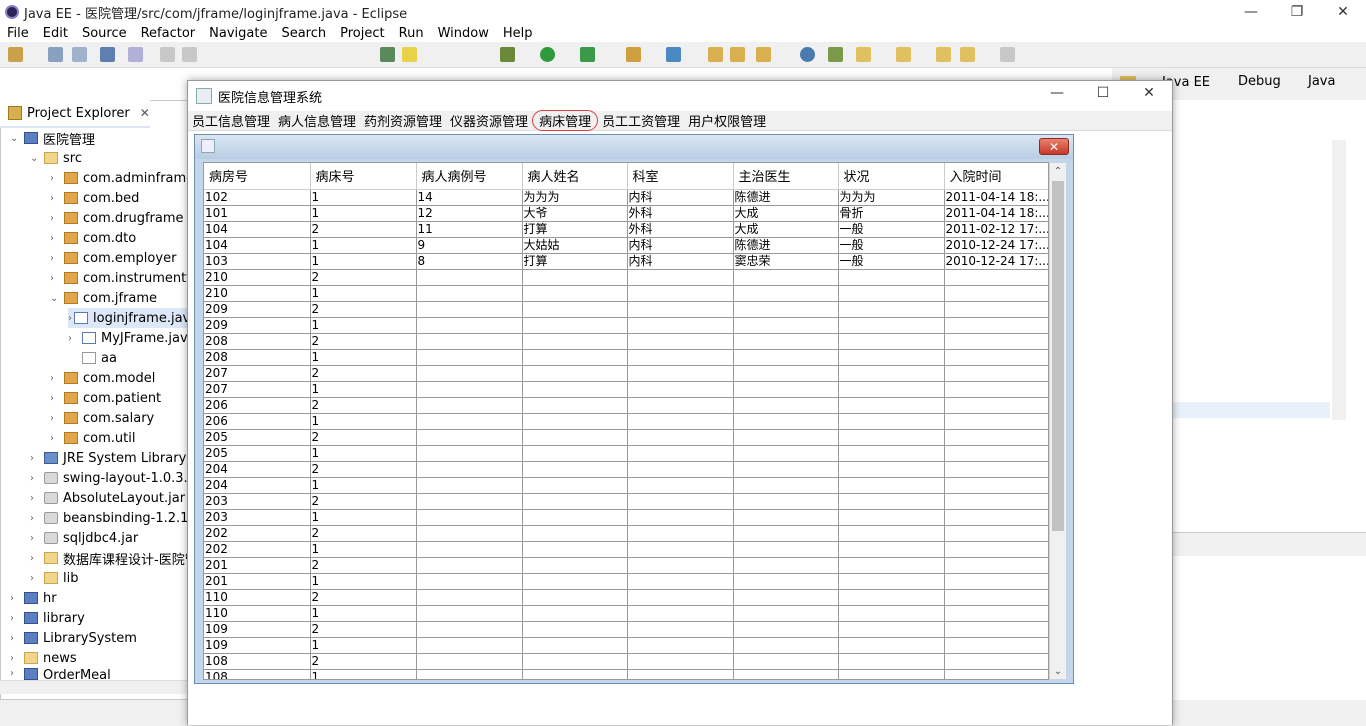 The width and height of the screenshot is (1366, 726). I want to click on tree-item: › lib, so click(54, 578).